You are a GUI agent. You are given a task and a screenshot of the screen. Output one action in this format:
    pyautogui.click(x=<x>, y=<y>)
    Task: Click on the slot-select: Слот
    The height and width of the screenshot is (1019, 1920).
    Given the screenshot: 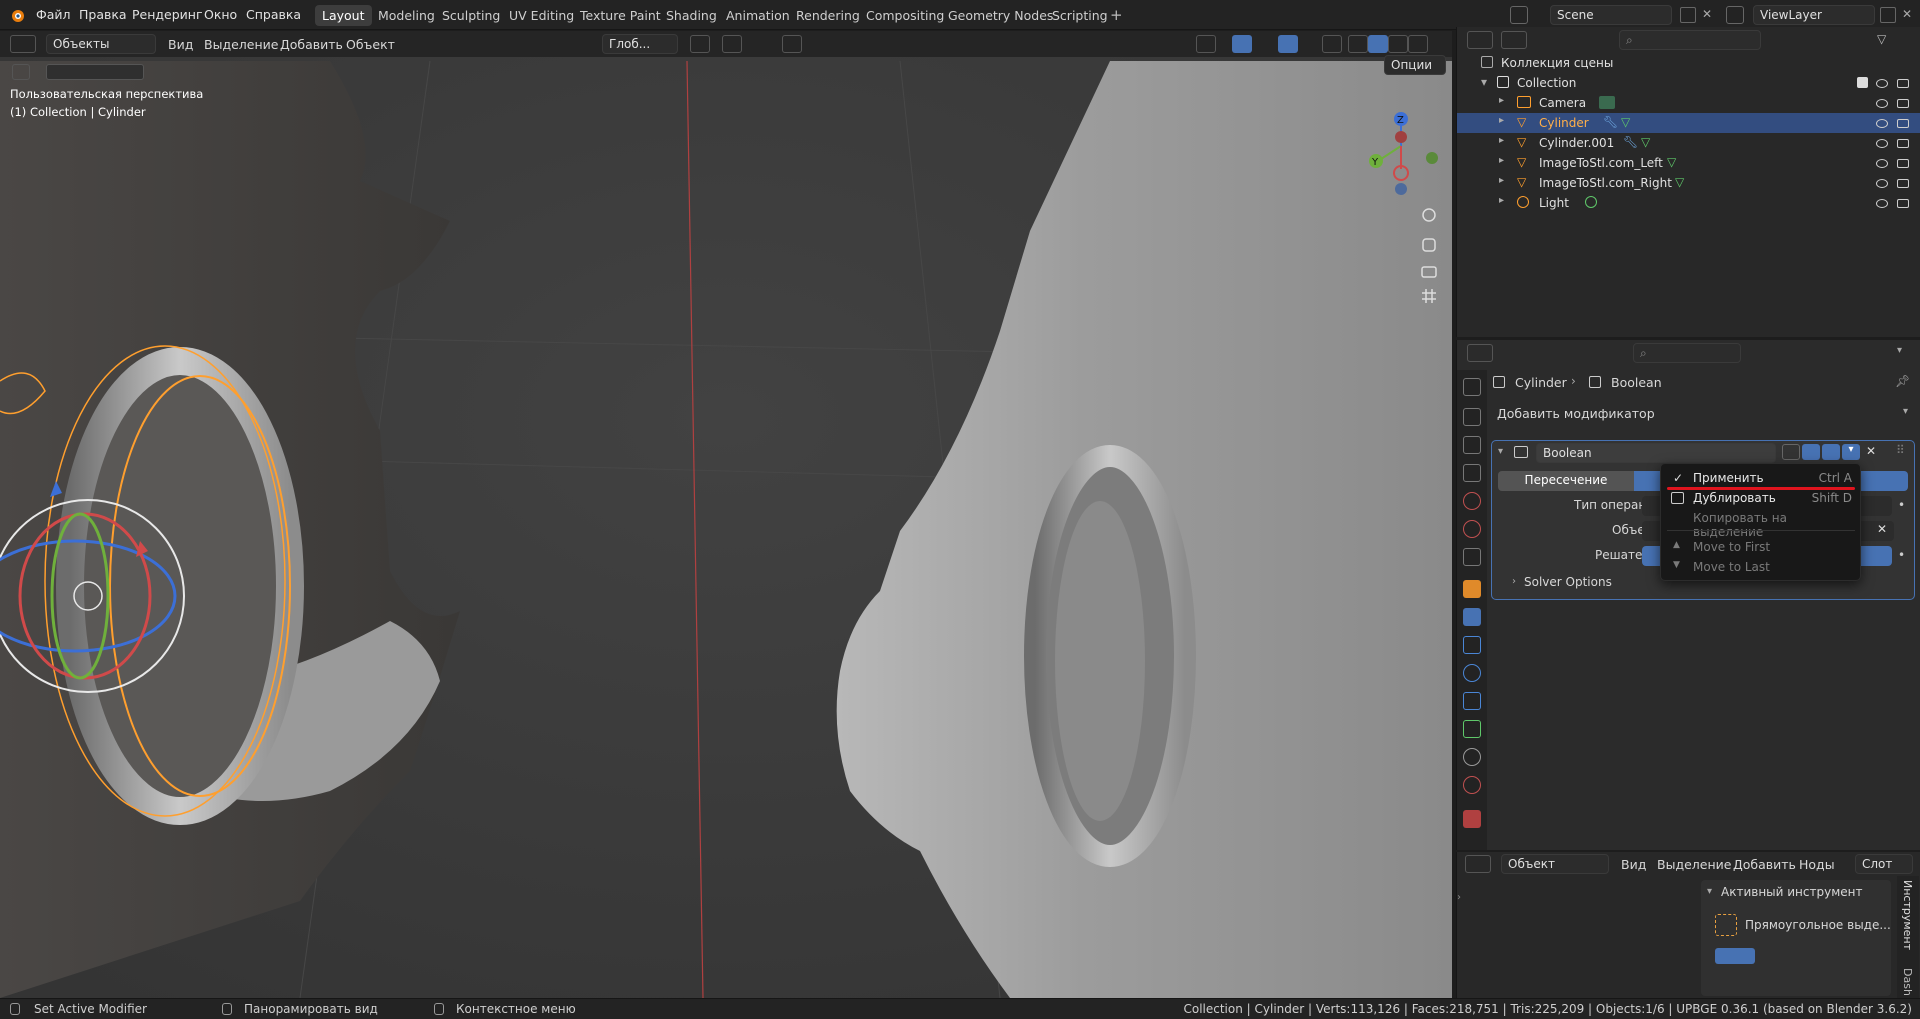 What is the action you would take?
    pyautogui.click(x=1884, y=864)
    